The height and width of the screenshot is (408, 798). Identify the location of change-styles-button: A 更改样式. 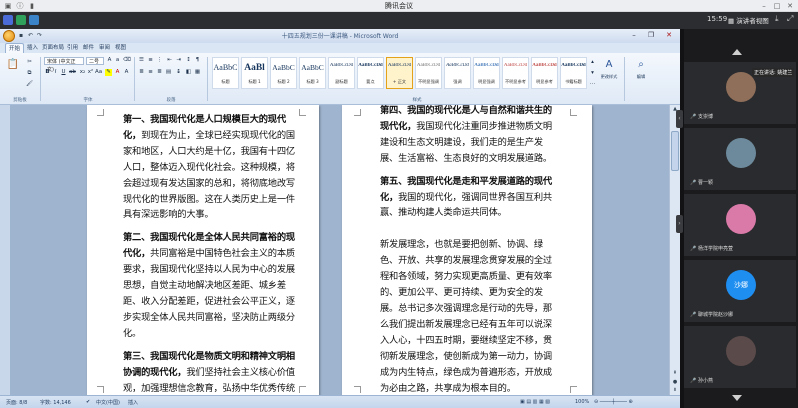
(609, 77).